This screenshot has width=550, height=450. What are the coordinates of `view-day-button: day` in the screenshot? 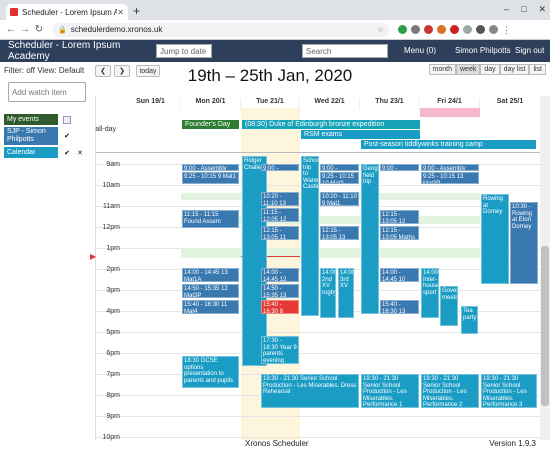 It's located at (490, 69).